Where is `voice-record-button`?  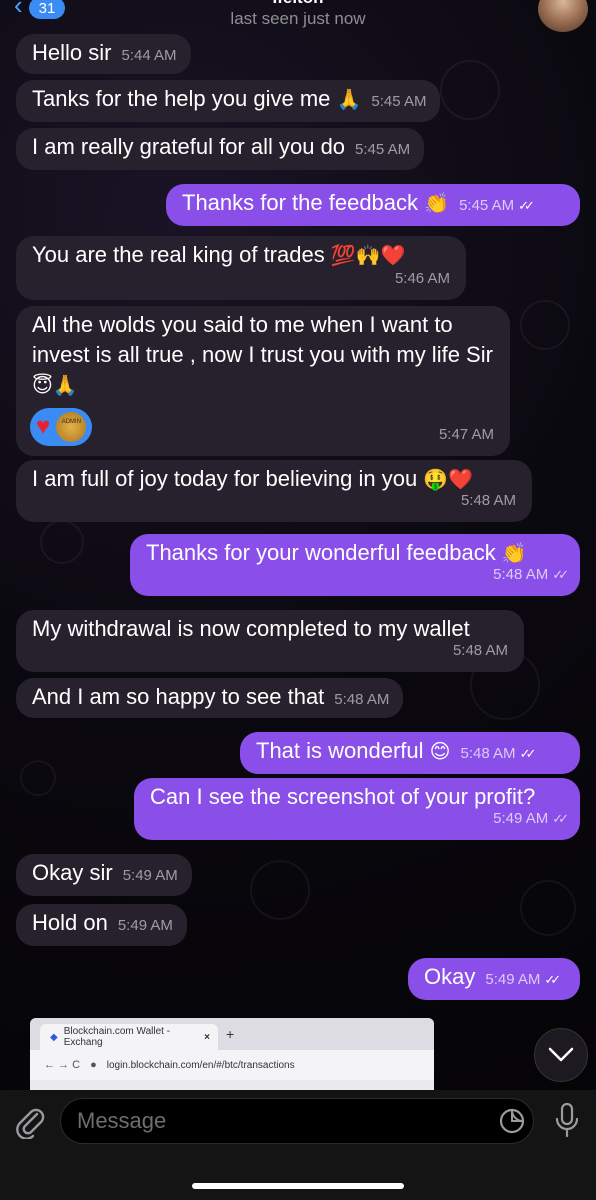 voice-record-button is located at coordinates (567, 1121).